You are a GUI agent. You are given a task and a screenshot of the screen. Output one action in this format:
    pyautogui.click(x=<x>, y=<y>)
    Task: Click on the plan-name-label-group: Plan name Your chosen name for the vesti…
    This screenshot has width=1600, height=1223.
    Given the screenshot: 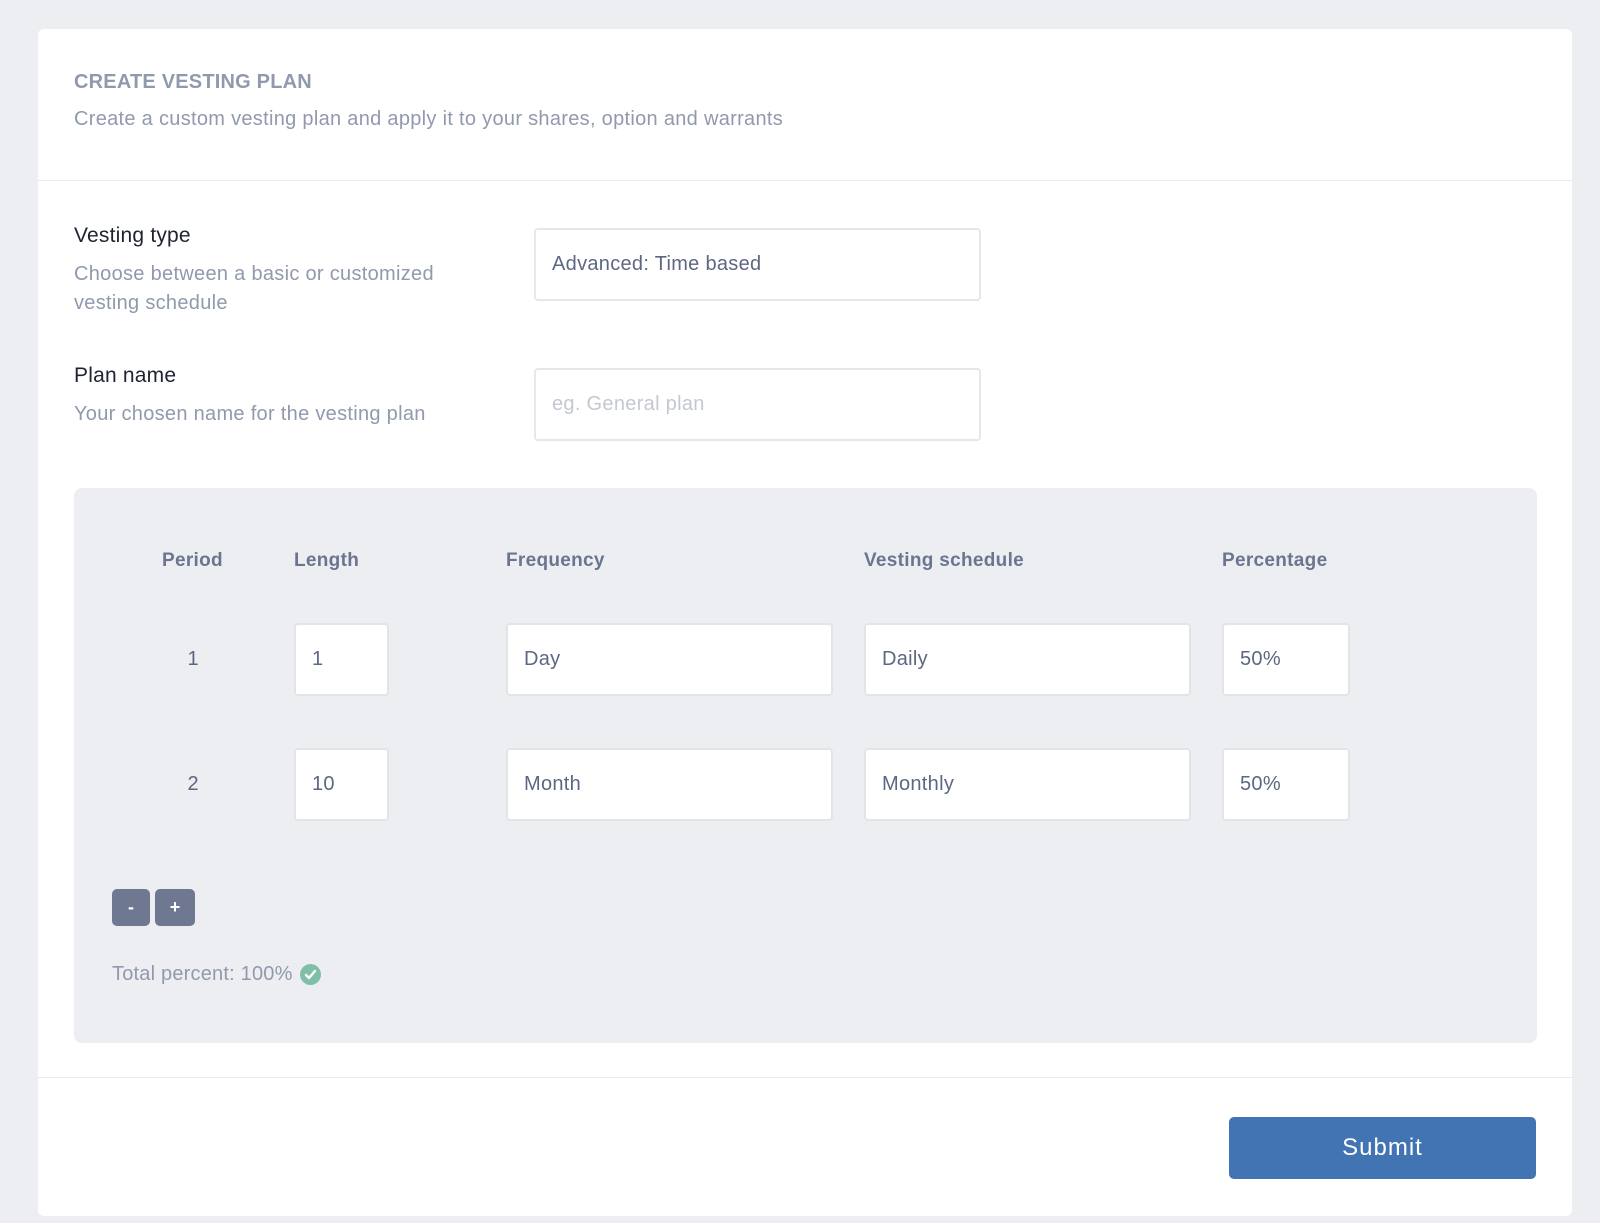 What is the action you would take?
    pyautogui.click(x=284, y=396)
    